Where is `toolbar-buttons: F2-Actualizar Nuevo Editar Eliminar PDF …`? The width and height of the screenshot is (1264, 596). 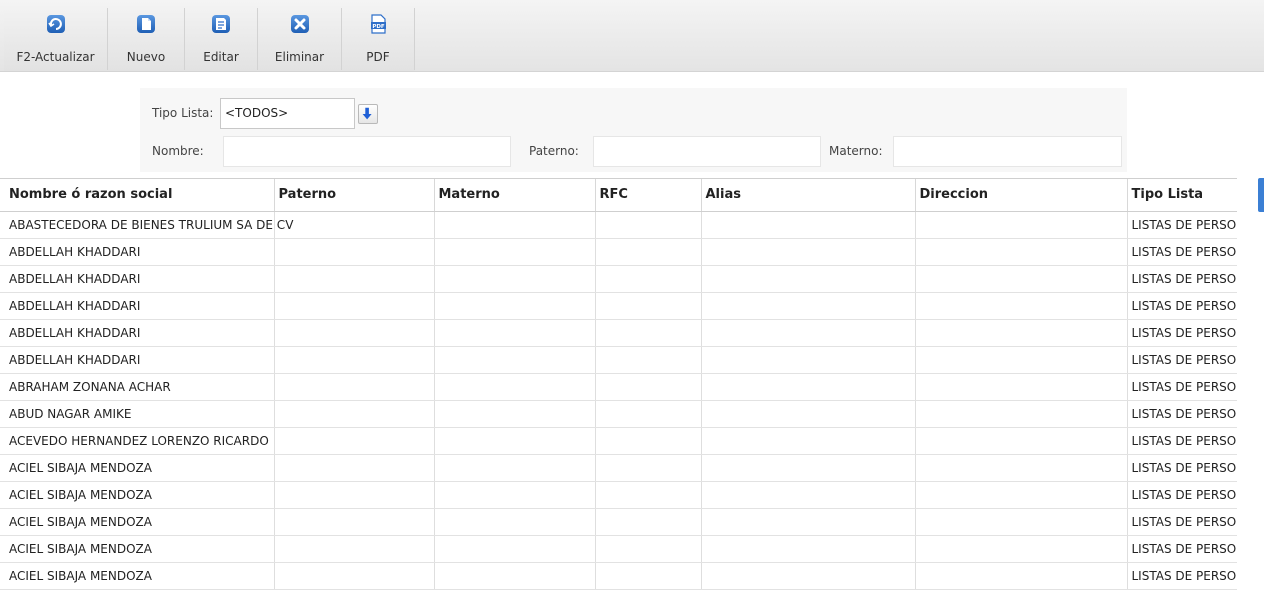
toolbar-buttons: F2-Actualizar Nuevo Editar Eliminar PDF … is located at coordinates (209, 39).